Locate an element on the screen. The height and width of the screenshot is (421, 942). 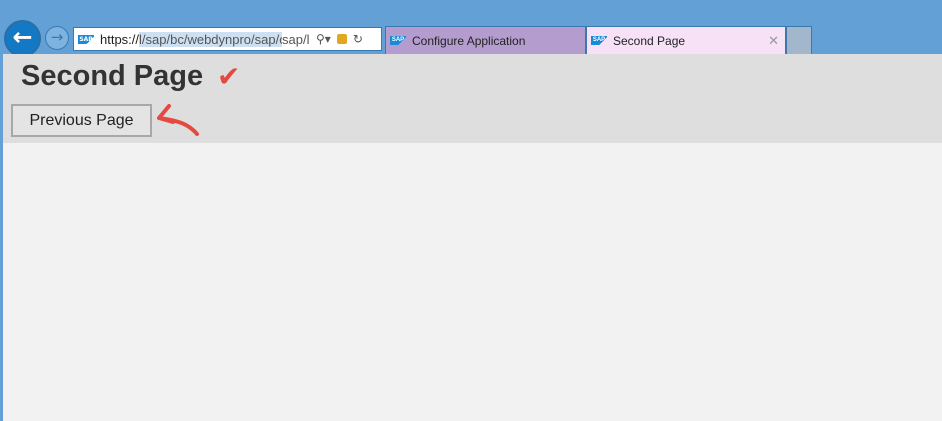
arrow-right-icon: → is located at coordinates (57, 37).